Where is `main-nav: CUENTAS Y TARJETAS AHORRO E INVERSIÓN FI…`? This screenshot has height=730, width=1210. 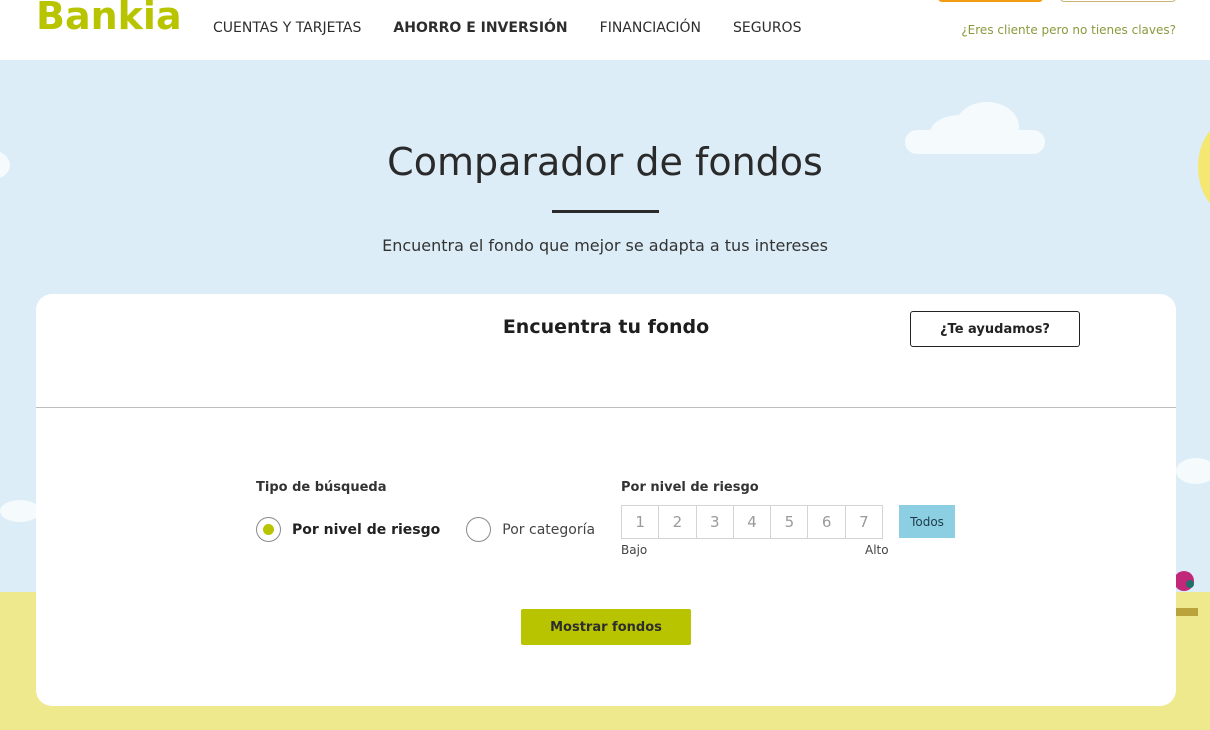 main-nav: CUENTAS Y TARJETAS AHORRO E INVERSIÓN FI… is located at coordinates (523, 28).